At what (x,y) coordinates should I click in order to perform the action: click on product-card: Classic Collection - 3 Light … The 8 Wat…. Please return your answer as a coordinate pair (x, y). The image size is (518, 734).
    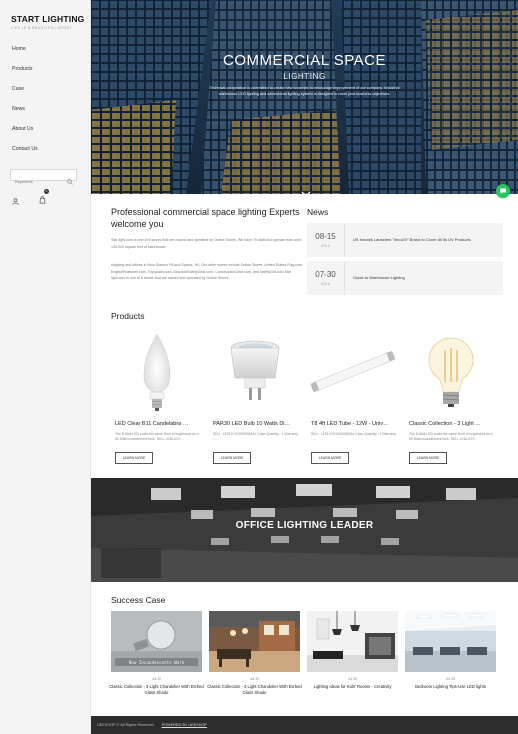
    Looking at the image, I should click on (451, 400).